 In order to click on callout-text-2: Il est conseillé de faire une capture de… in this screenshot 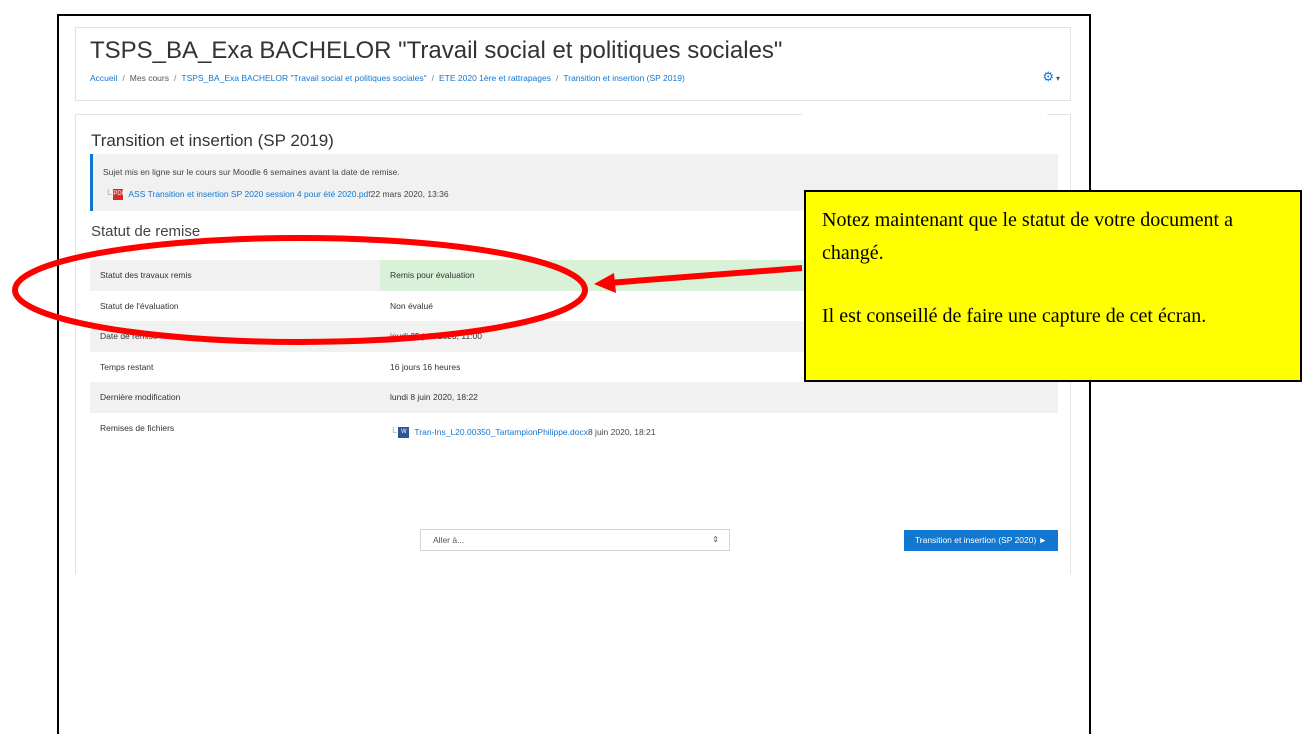, I will do `click(1014, 316)`.